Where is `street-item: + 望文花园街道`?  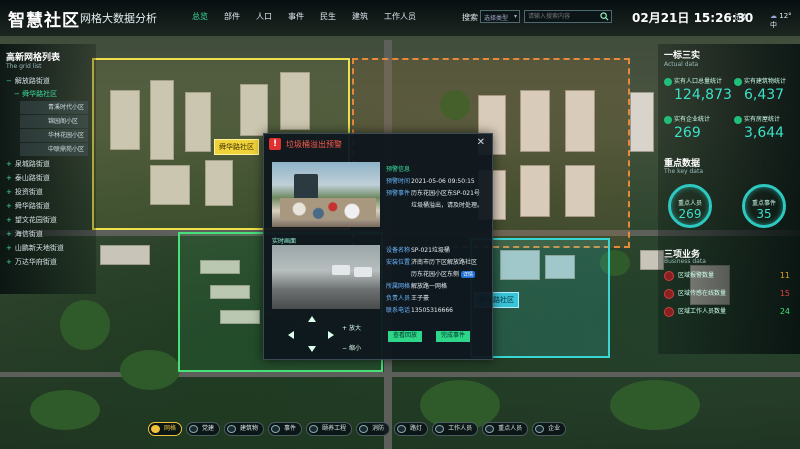
street-item: + 望文花园街道 is located at coordinates (48, 220).